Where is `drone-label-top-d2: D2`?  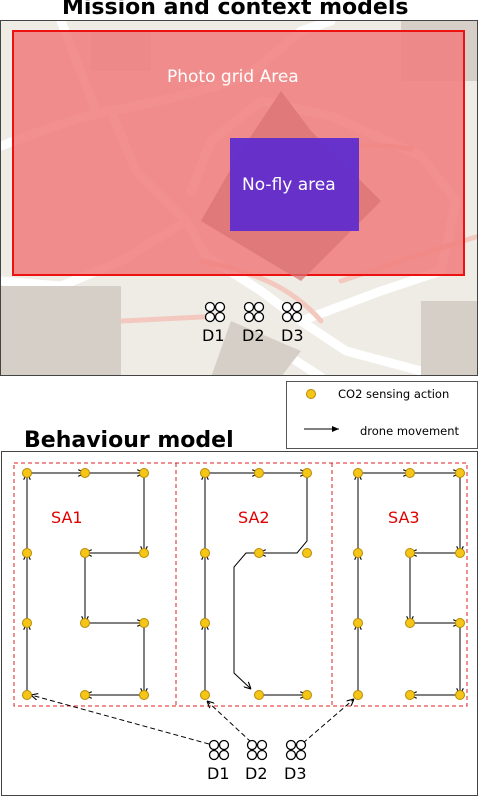
drone-label-top-d2: D2 is located at coordinates (253, 335).